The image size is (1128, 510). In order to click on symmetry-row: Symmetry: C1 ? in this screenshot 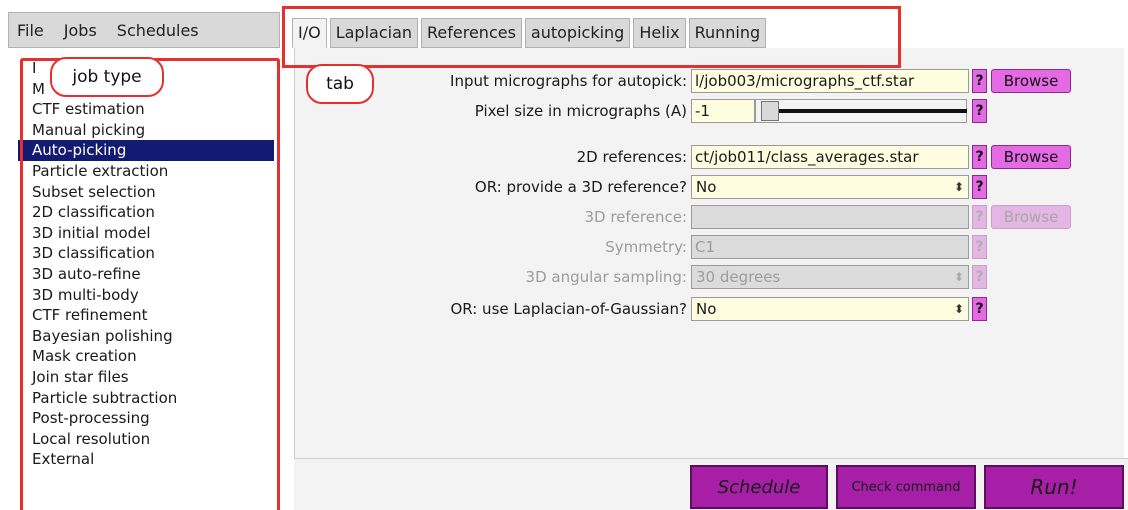, I will do `click(710, 247)`.